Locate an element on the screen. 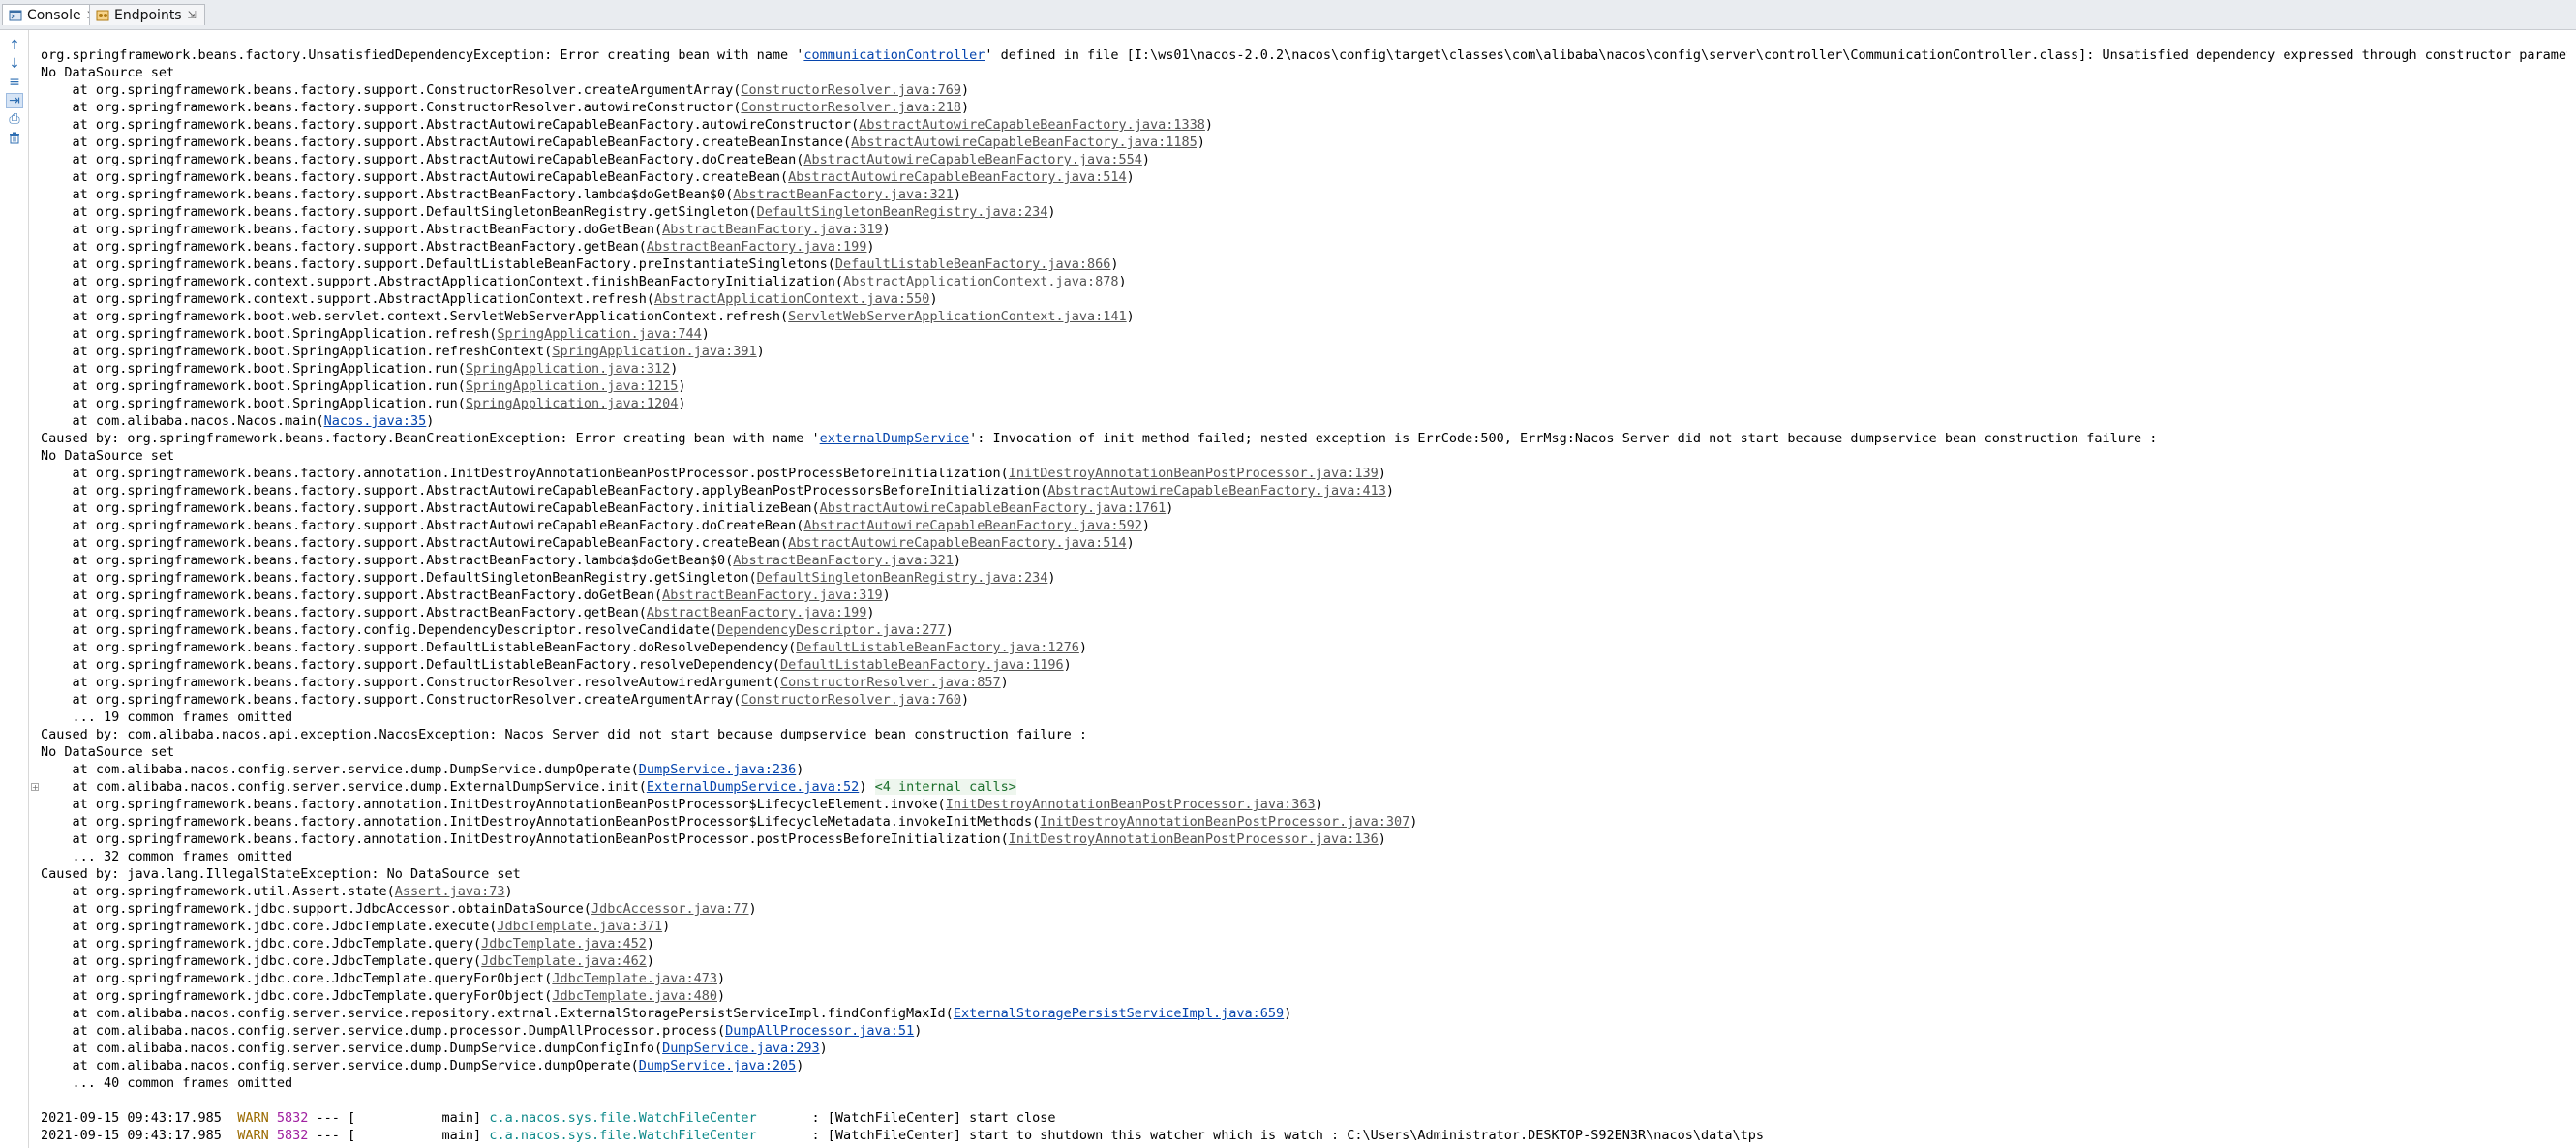  source-link: DumpService.java:236 is located at coordinates (718, 770).